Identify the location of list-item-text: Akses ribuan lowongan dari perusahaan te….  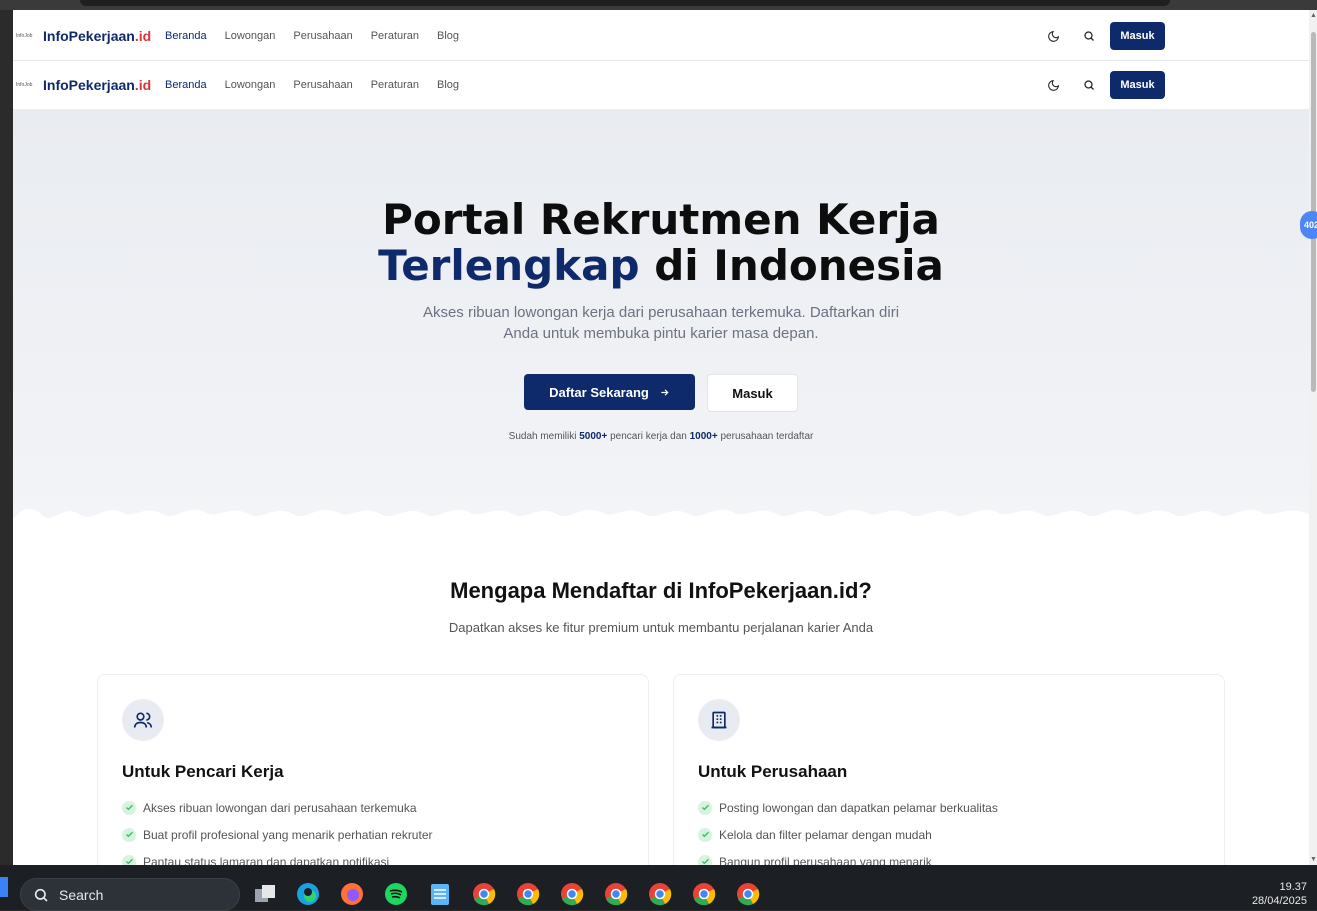
(280, 807).